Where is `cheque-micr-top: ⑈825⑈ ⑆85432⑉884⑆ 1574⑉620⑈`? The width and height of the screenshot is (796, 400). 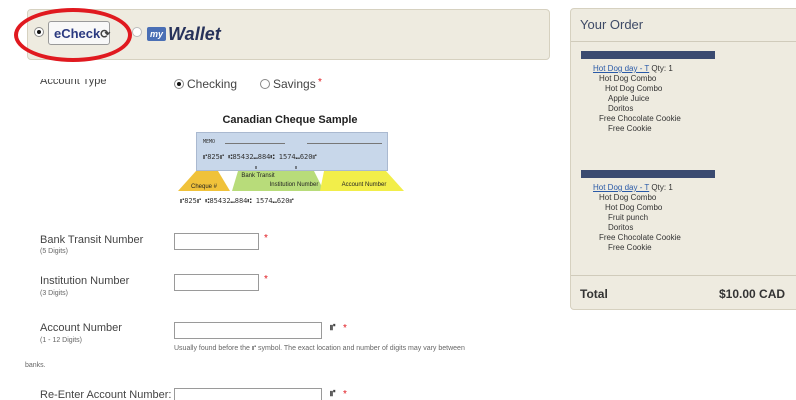 cheque-micr-top: ⑈825⑈ ⑆85432⑉884⑆ 1574⑉620⑈ is located at coordinates (260, 157).